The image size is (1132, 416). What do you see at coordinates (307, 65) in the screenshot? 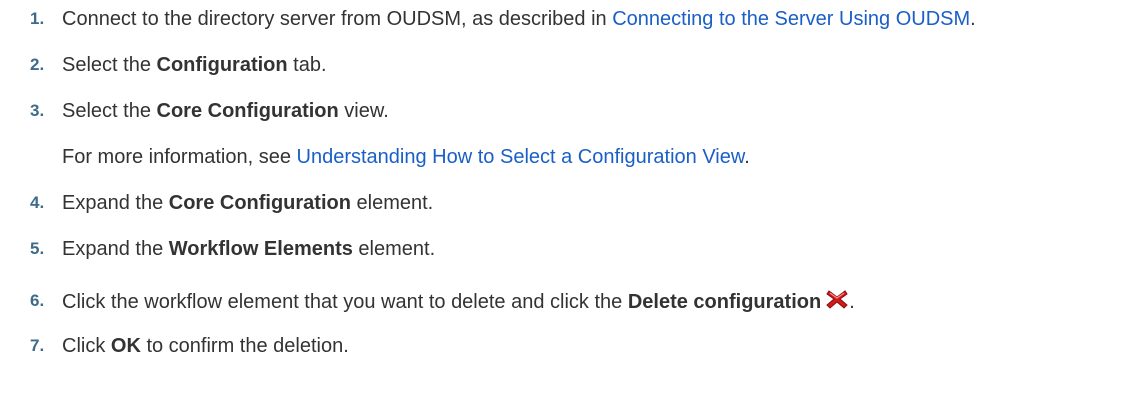
I see `step-text-end: tab.` at bounding box center [307, 65].